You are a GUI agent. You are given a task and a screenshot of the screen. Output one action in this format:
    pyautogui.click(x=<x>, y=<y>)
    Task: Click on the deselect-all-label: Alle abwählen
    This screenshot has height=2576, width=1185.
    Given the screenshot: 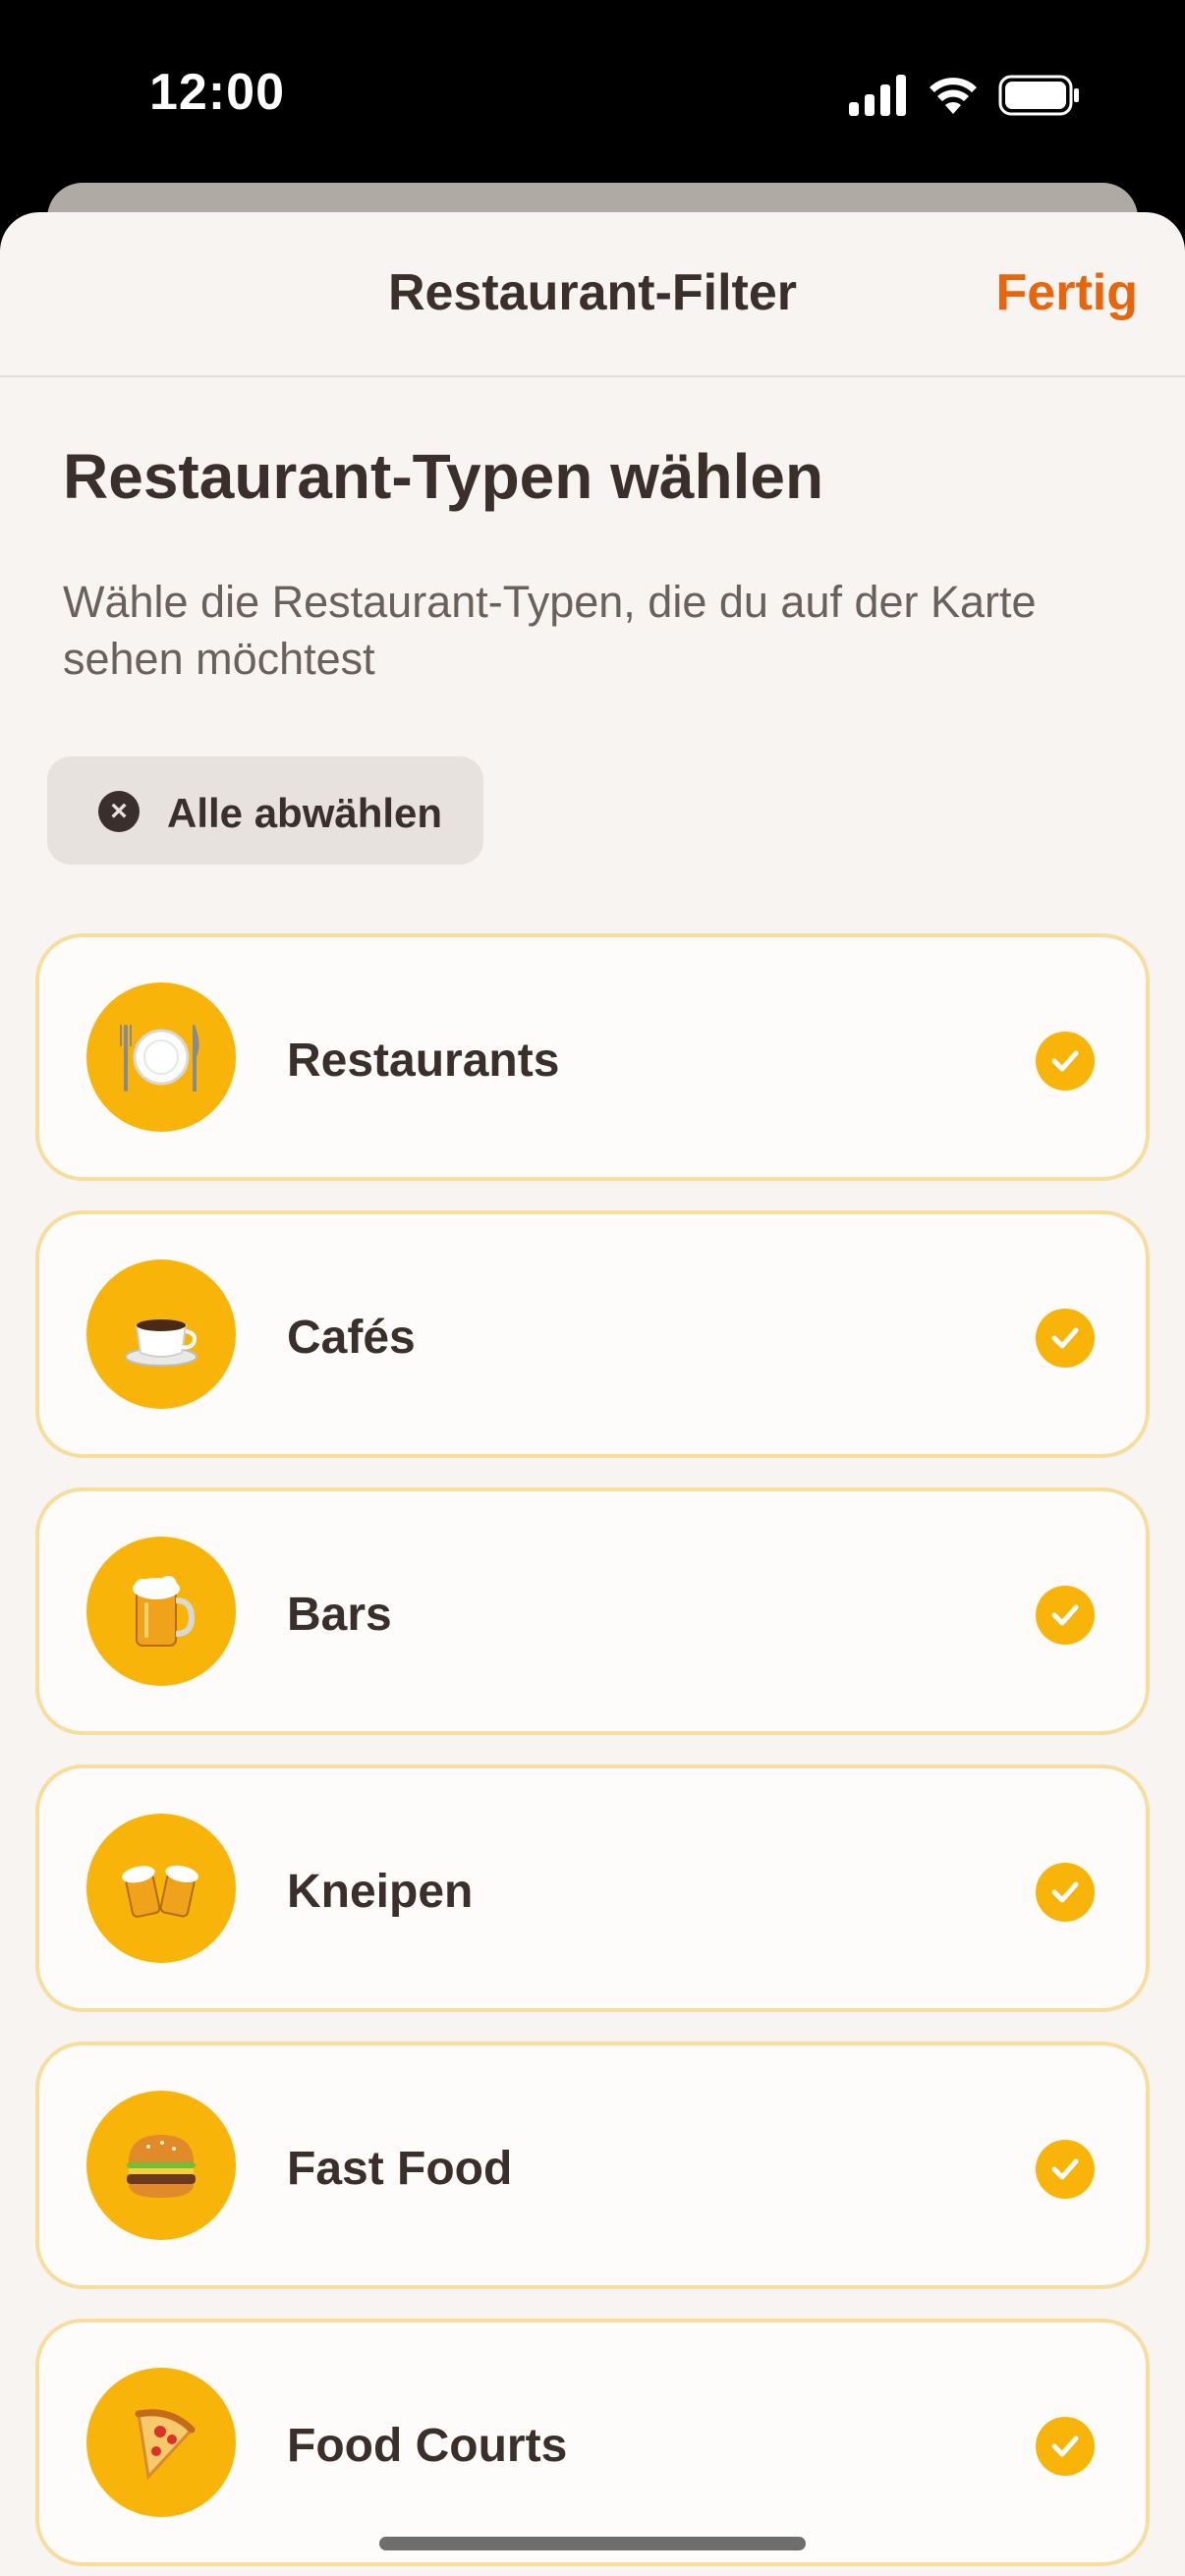 What is the action you would take?
    pyautogui.click(x=305, y=813)
    